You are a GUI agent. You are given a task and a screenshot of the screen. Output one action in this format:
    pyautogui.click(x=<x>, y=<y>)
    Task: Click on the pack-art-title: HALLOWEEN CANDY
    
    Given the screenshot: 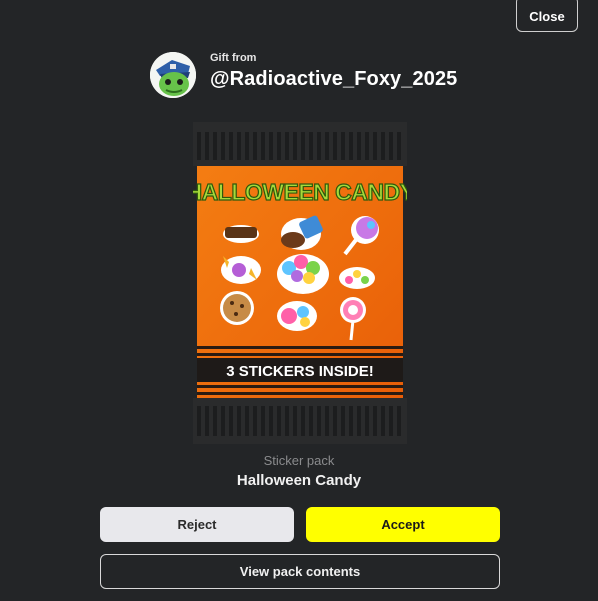 What is the action you would take?
    pyautogui.click(x=300, y=192)
    